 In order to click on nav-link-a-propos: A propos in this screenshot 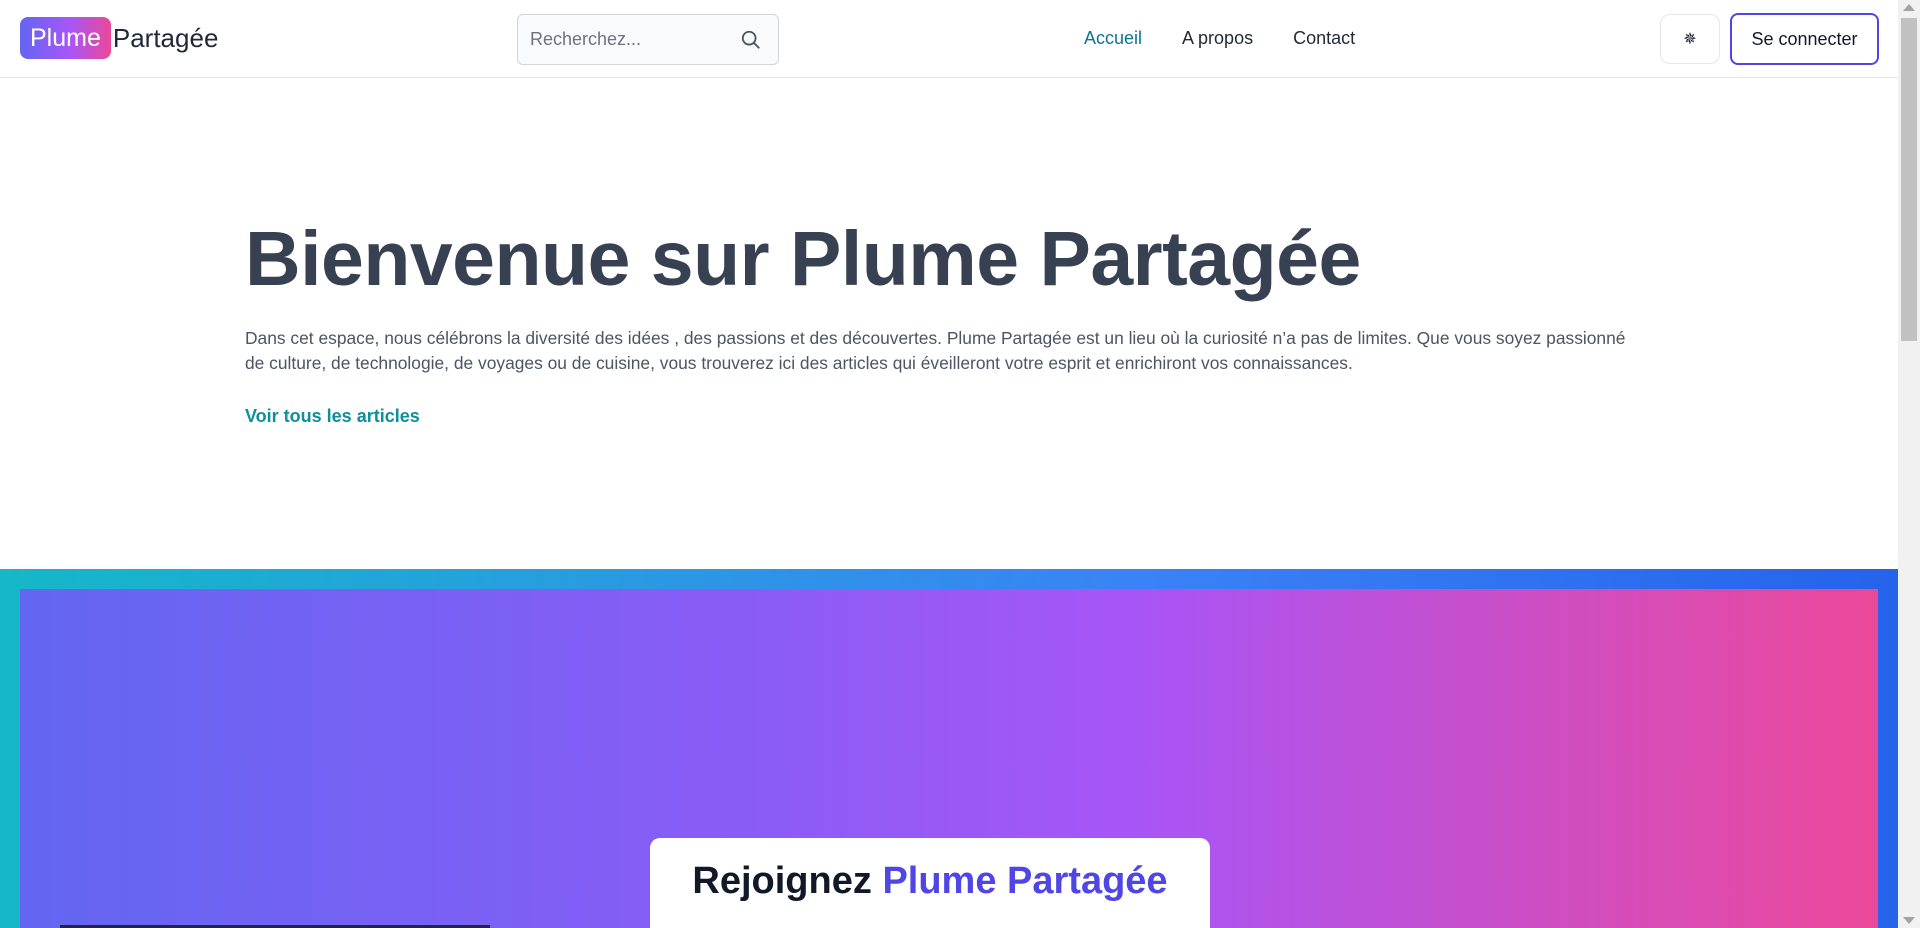, I will do `click(1217, 38)`.